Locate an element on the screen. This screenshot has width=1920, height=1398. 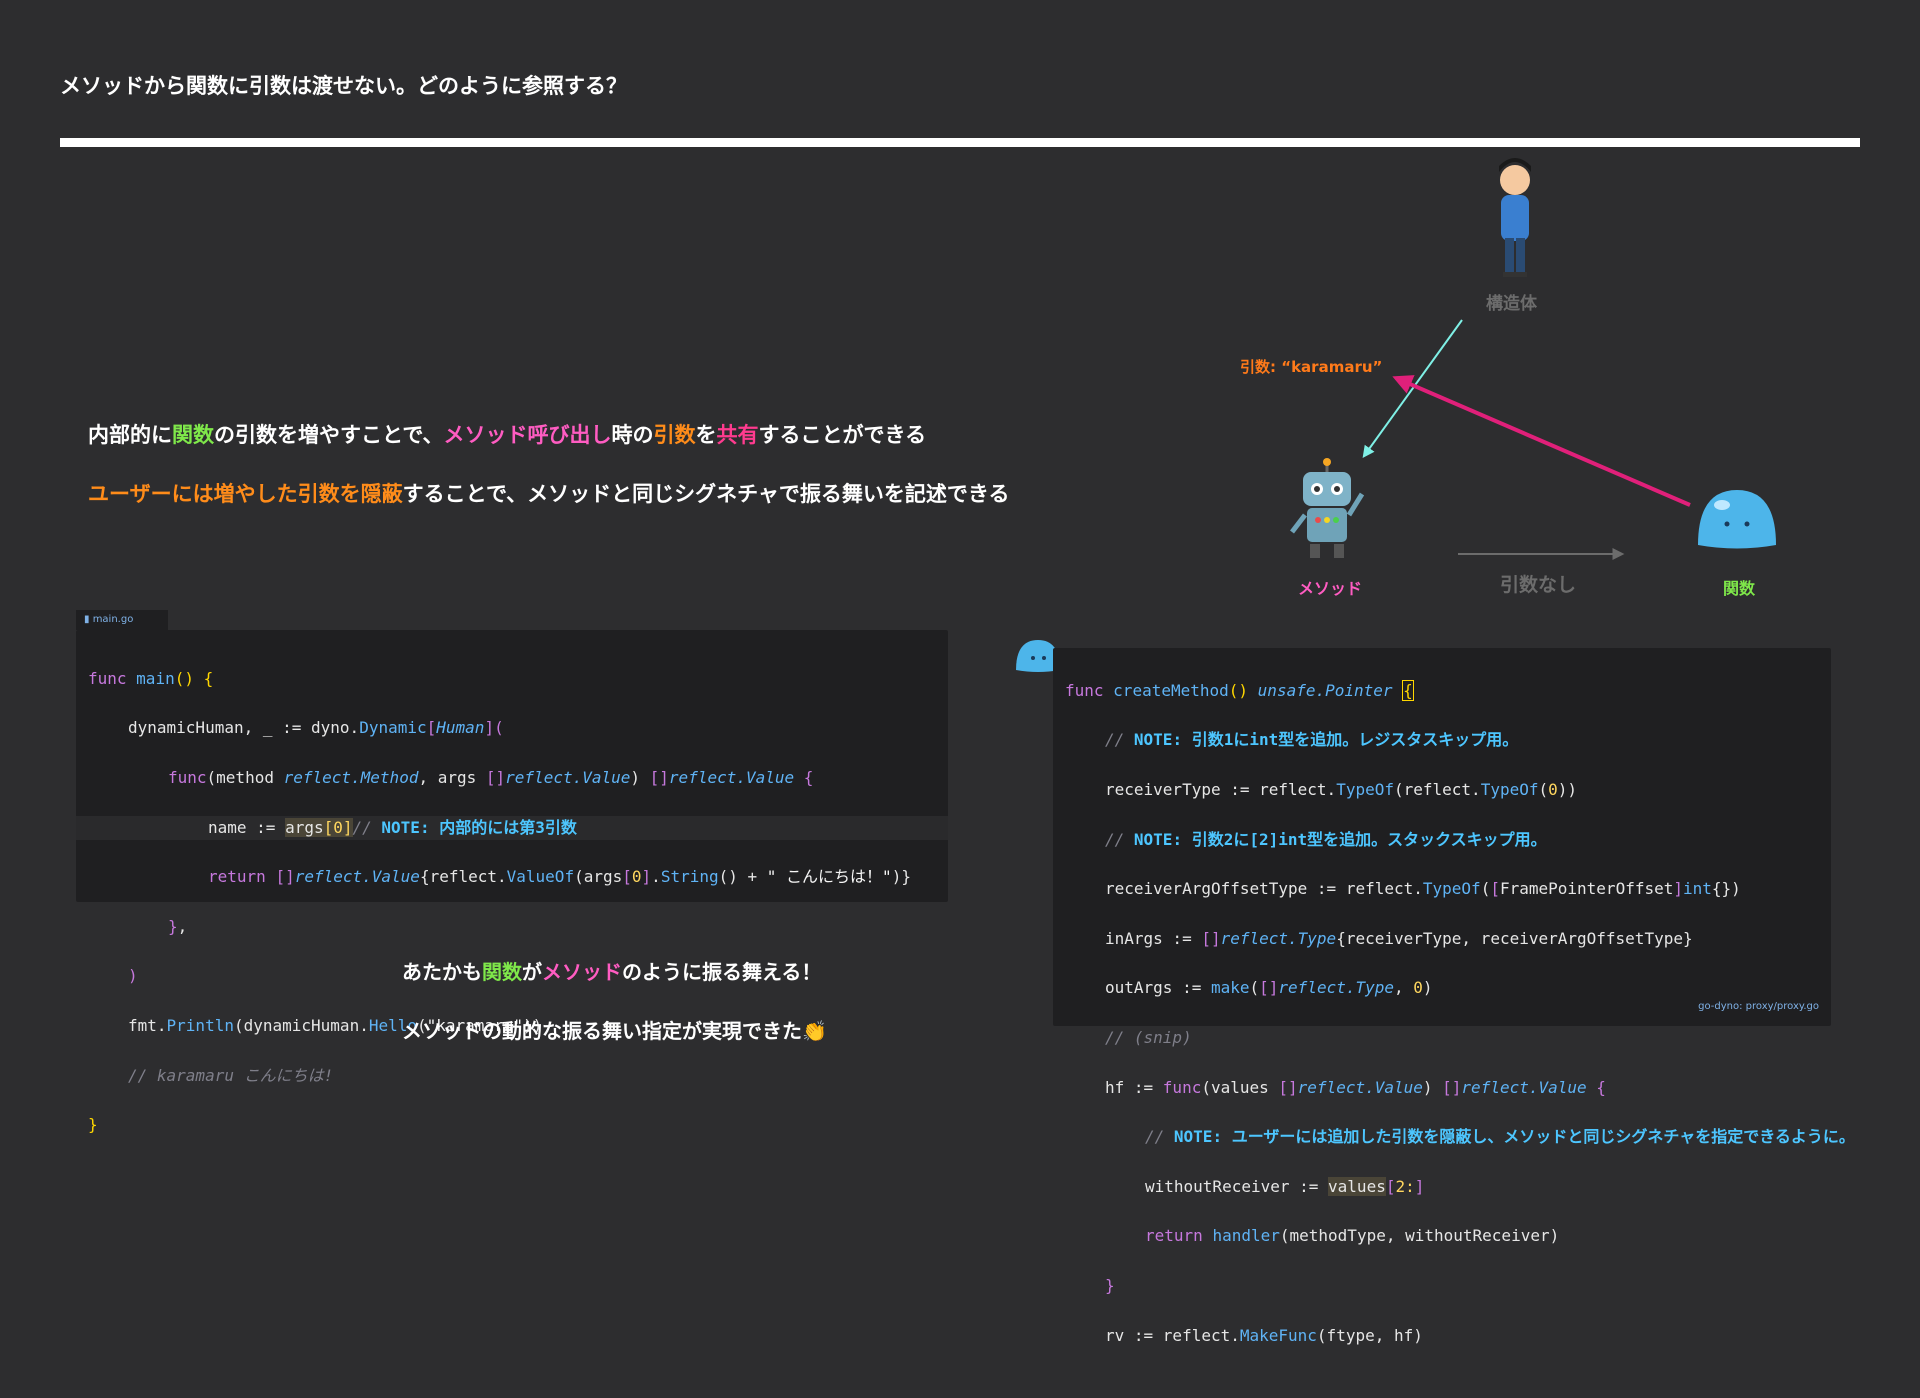
struct-to-method-arrow is located at coordinates (1412, 388).